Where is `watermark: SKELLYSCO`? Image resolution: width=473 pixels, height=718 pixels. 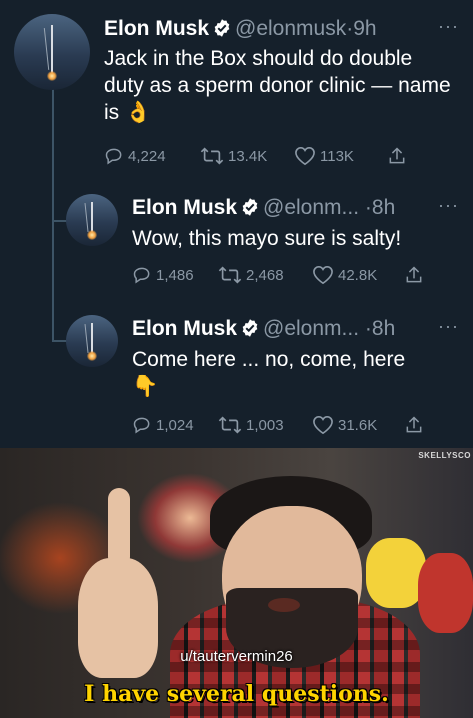 watermark: SKELLYSCO is located at coordinates (444, 455).